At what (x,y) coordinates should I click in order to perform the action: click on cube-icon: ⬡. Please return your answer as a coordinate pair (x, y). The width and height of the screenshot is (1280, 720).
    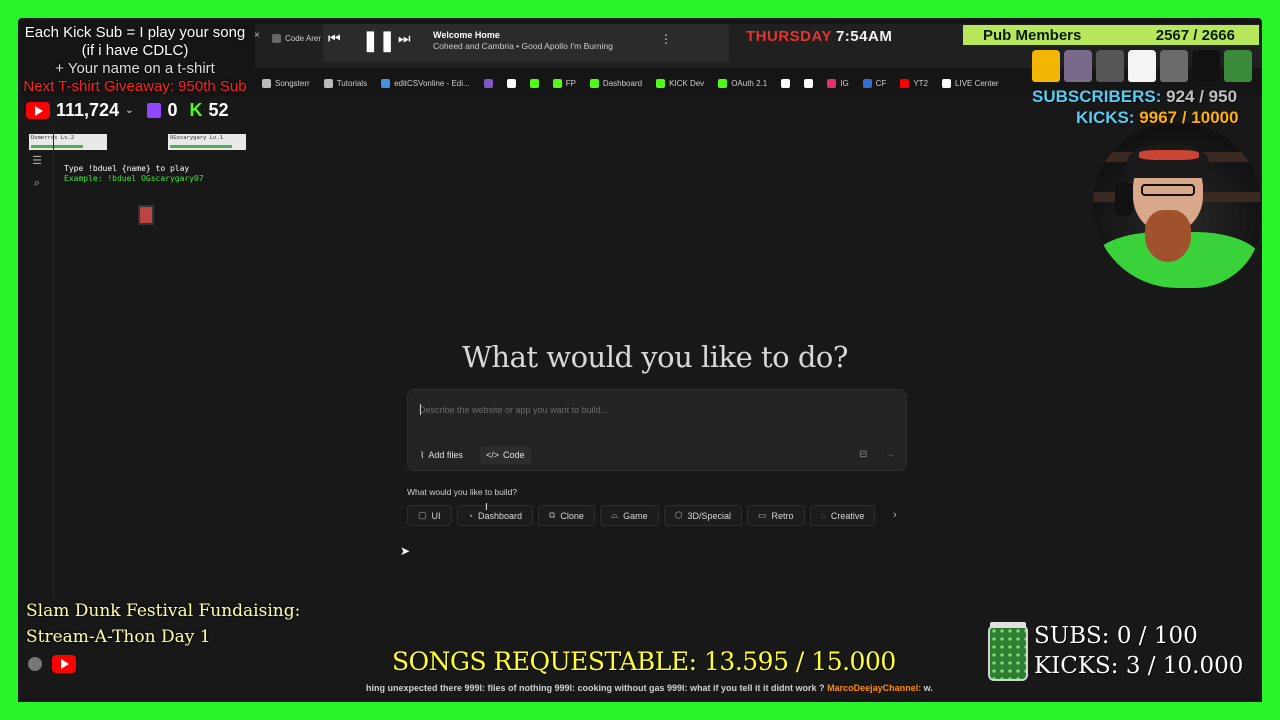
    Looking at the image, I should click on (678, 515).